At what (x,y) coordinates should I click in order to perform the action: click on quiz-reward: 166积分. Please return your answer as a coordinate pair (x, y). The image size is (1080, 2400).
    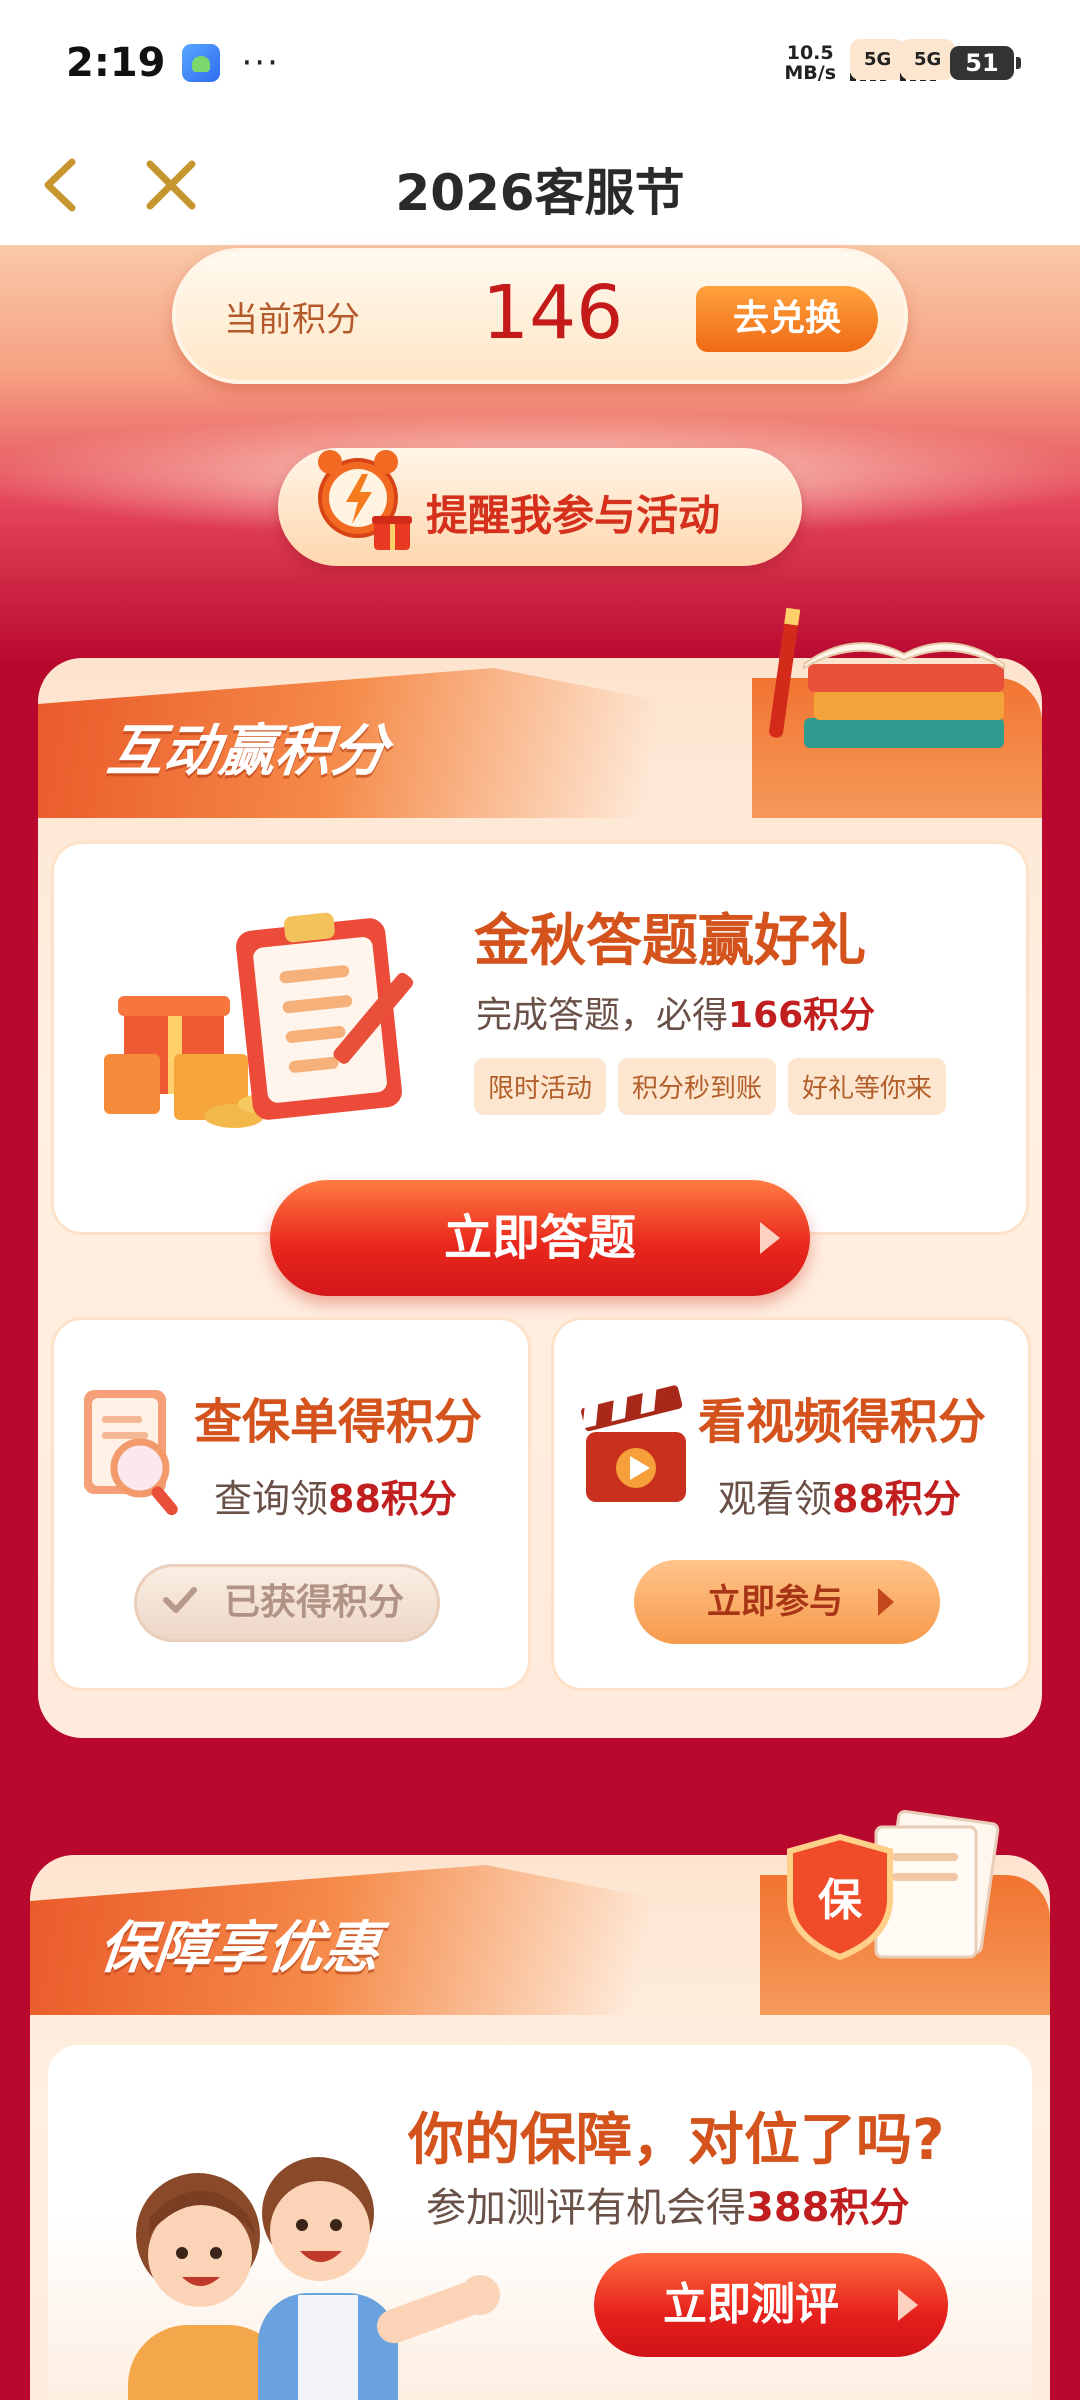
    Looking at the image, I should click on (802, 1015).